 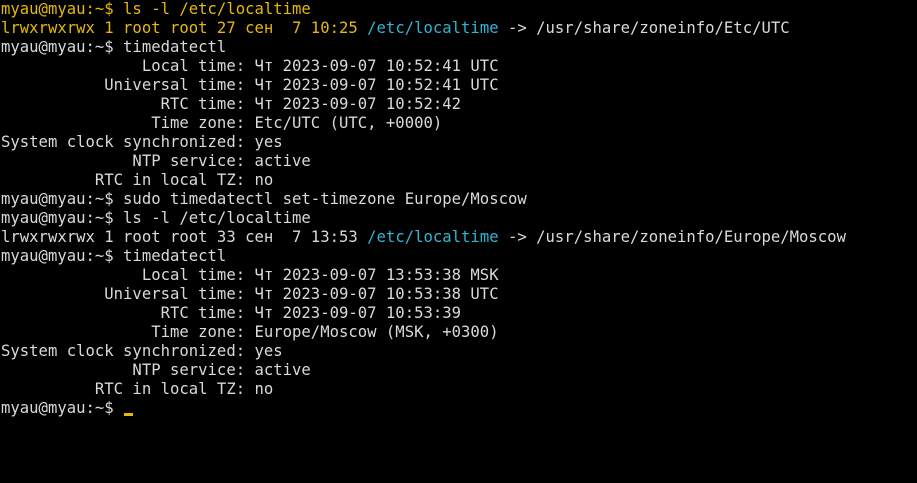 What do you see at coordinates (184, 237) in the screenshot?
I see `terminal-text: lrwxrwxrwx 1 root root 33 сен 7 13:53` at bounding box center [184, 237].